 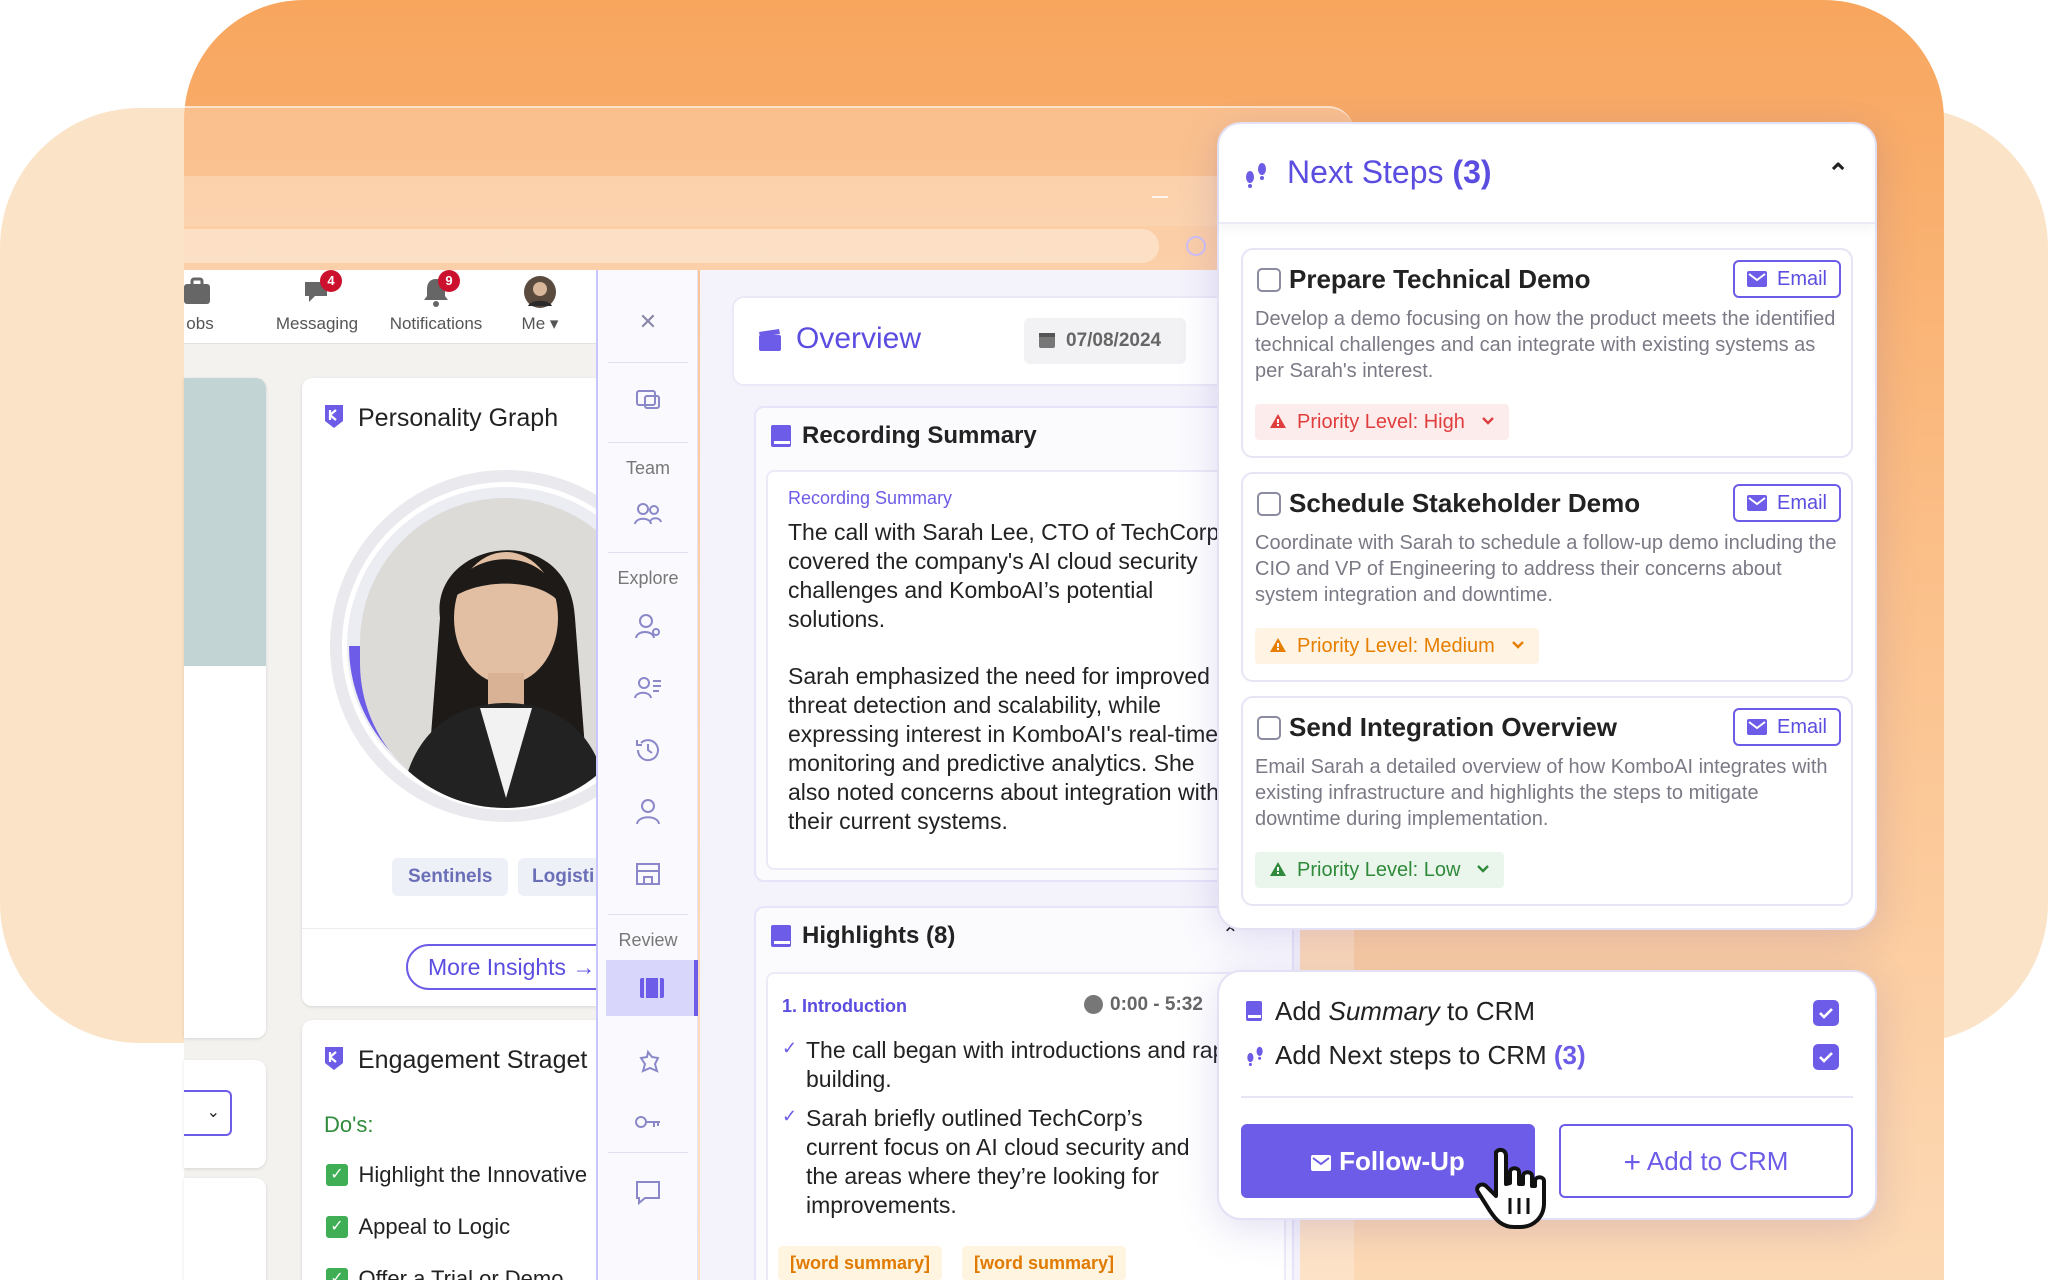 What do you see at coordinates (497, 967) in the screenshot?
I see `more-insights-label: More Insights` at bounding box center [497, 967].